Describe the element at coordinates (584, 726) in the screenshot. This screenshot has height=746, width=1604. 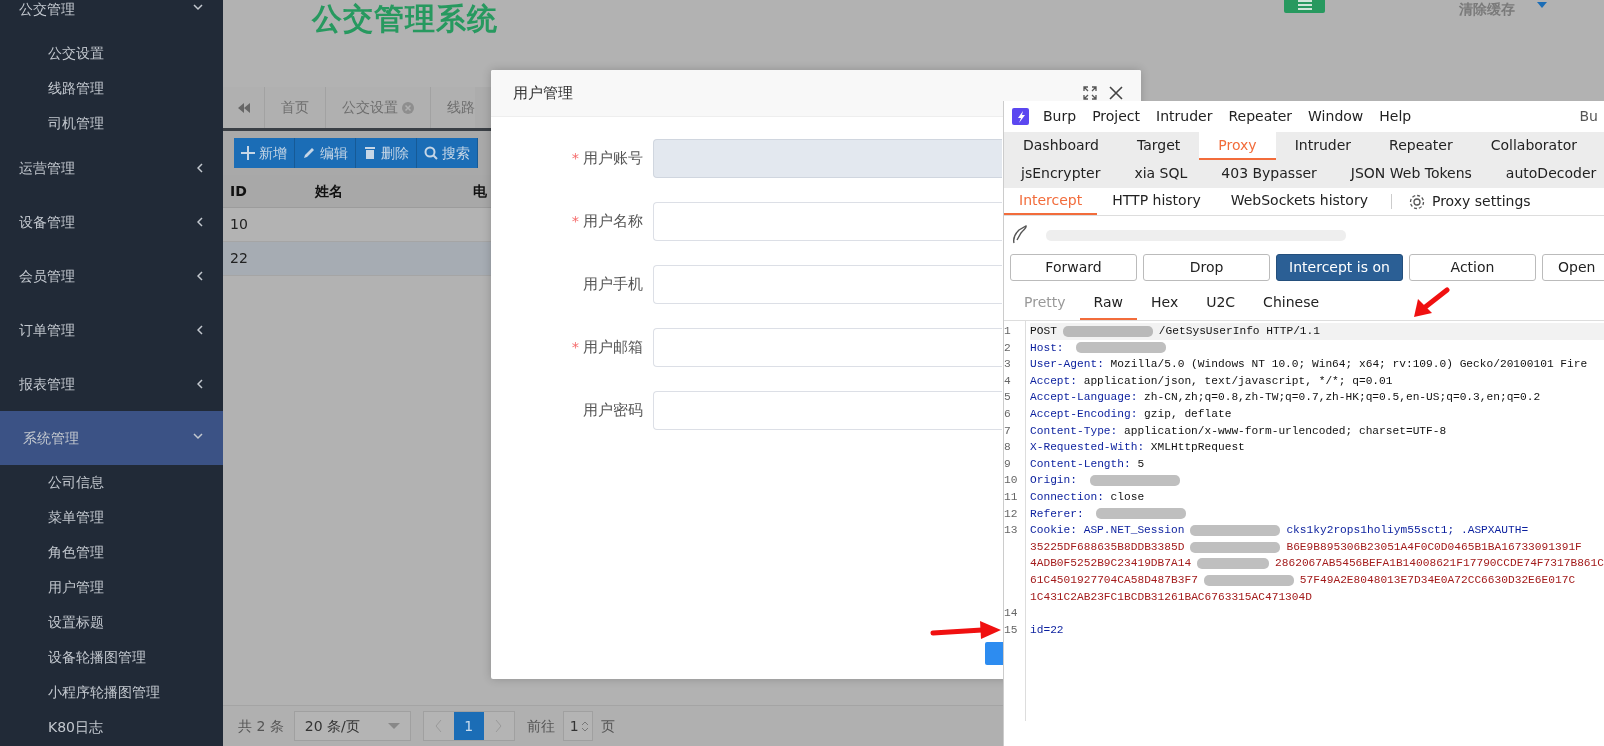
I see `spinner-icon` at that location.